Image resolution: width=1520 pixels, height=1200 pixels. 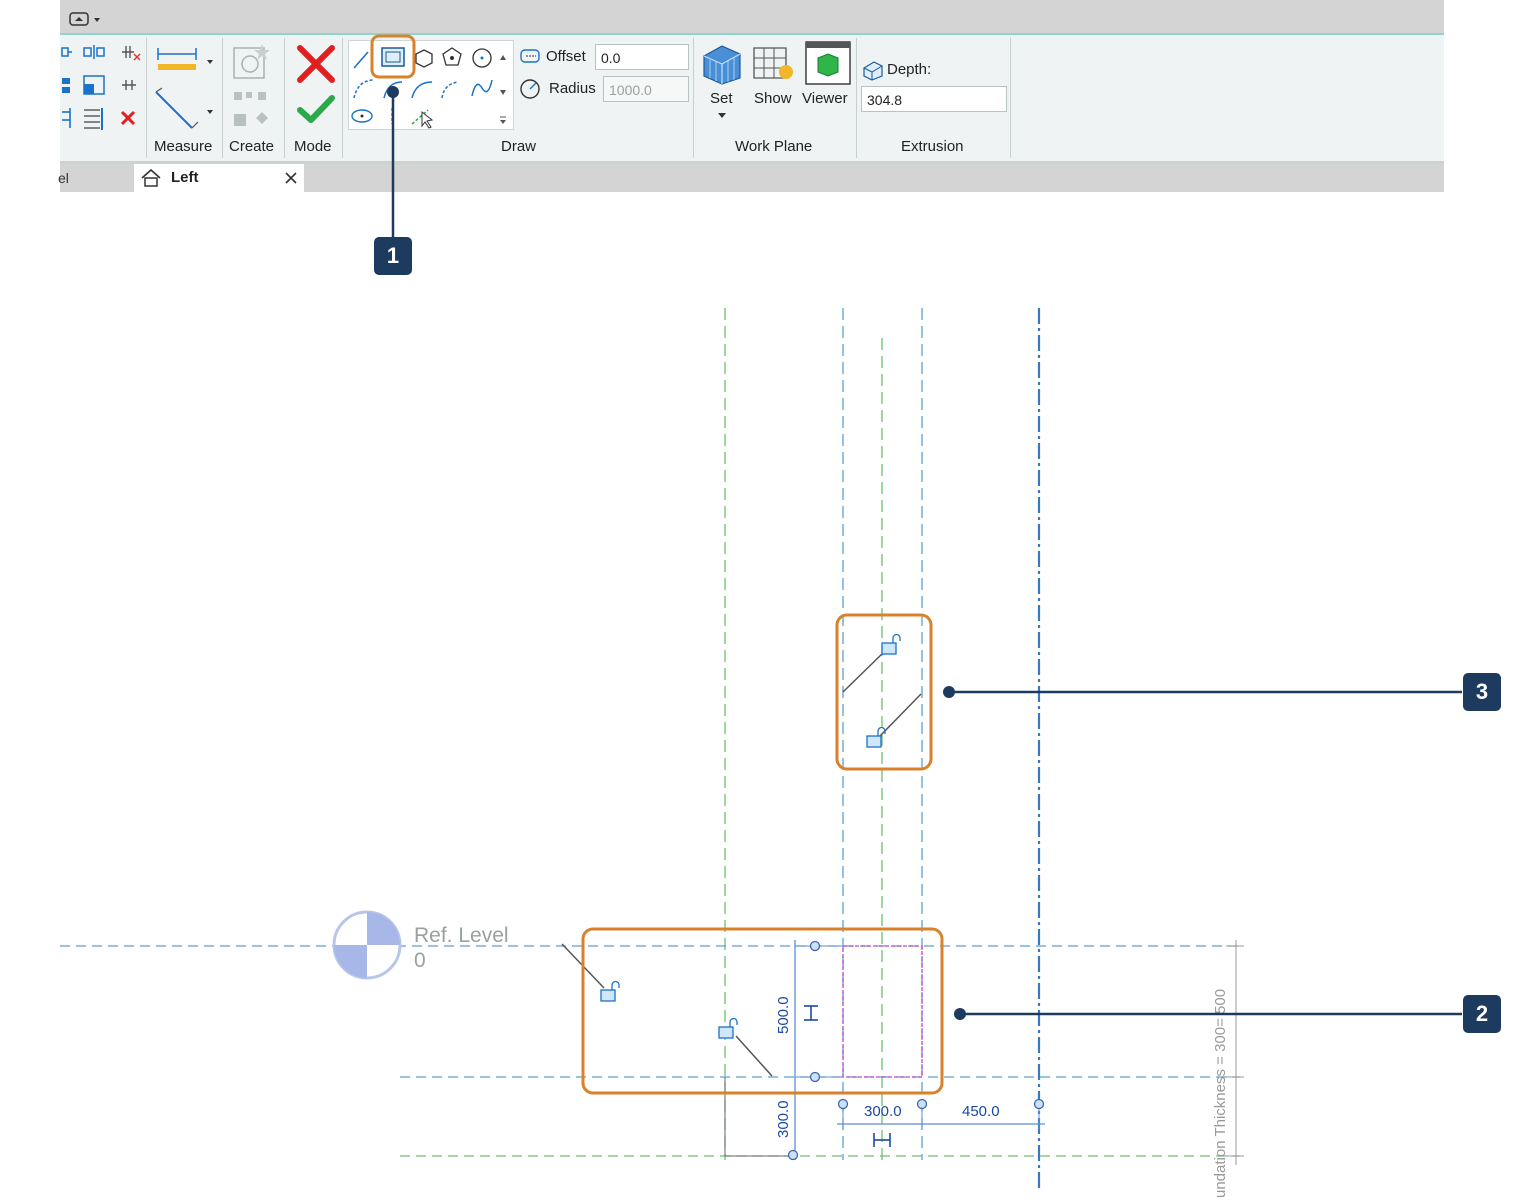 I want to click on callout-2-highlight, so click(x=762, y=1011).